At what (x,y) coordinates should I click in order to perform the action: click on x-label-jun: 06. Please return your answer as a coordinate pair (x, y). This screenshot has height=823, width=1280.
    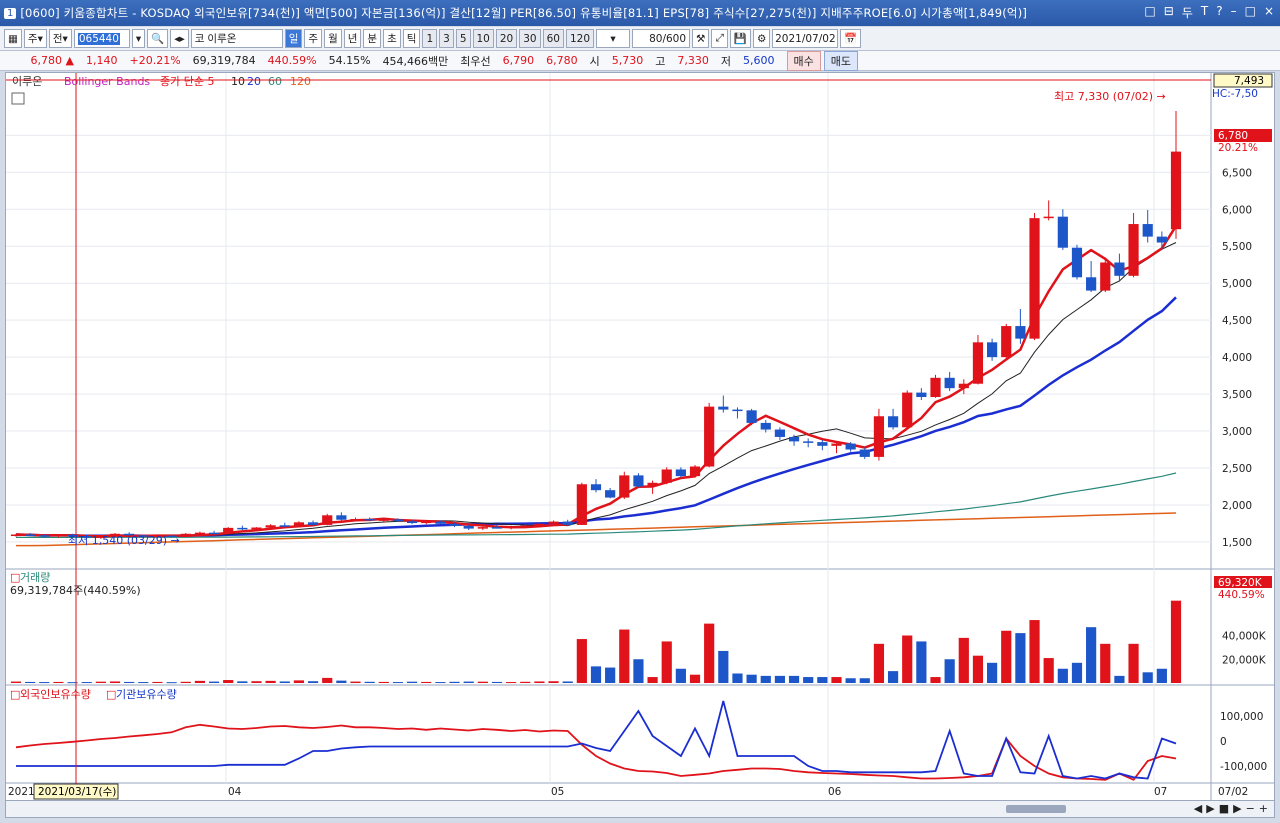
    Looking at the image, I should click on (835, 792).